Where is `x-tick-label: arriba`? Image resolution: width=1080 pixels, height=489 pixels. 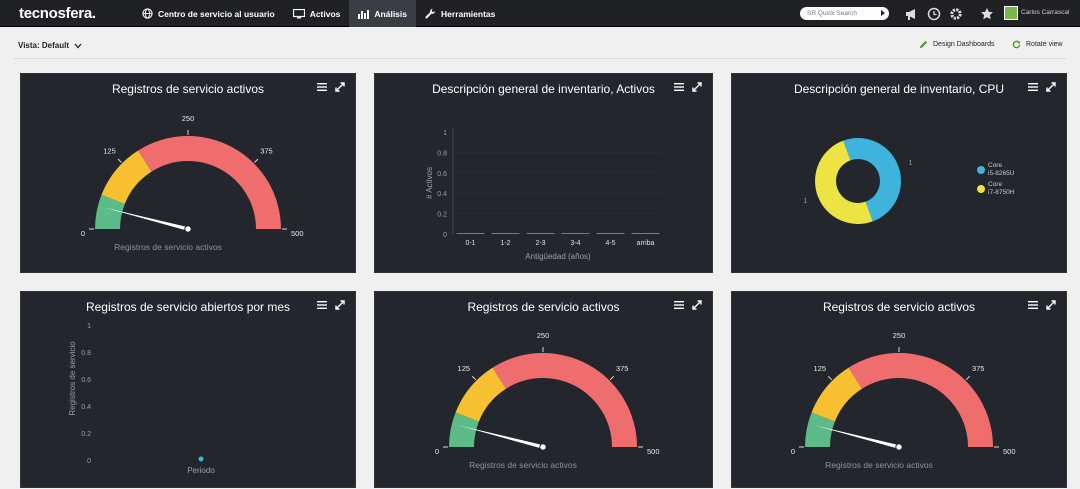 x-tick-label: arriba is located at coordinates (646, 243).